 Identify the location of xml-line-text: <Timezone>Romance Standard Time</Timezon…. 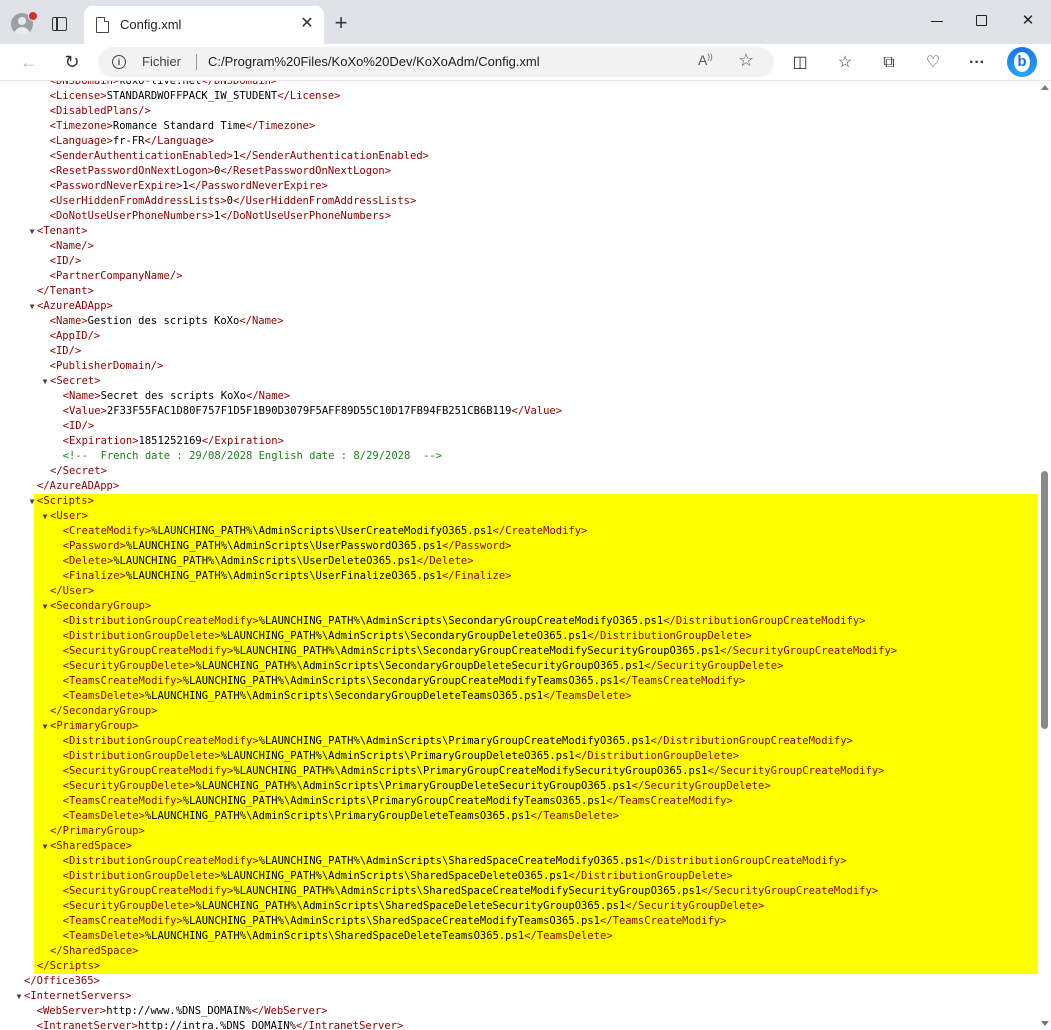
(182, 126).